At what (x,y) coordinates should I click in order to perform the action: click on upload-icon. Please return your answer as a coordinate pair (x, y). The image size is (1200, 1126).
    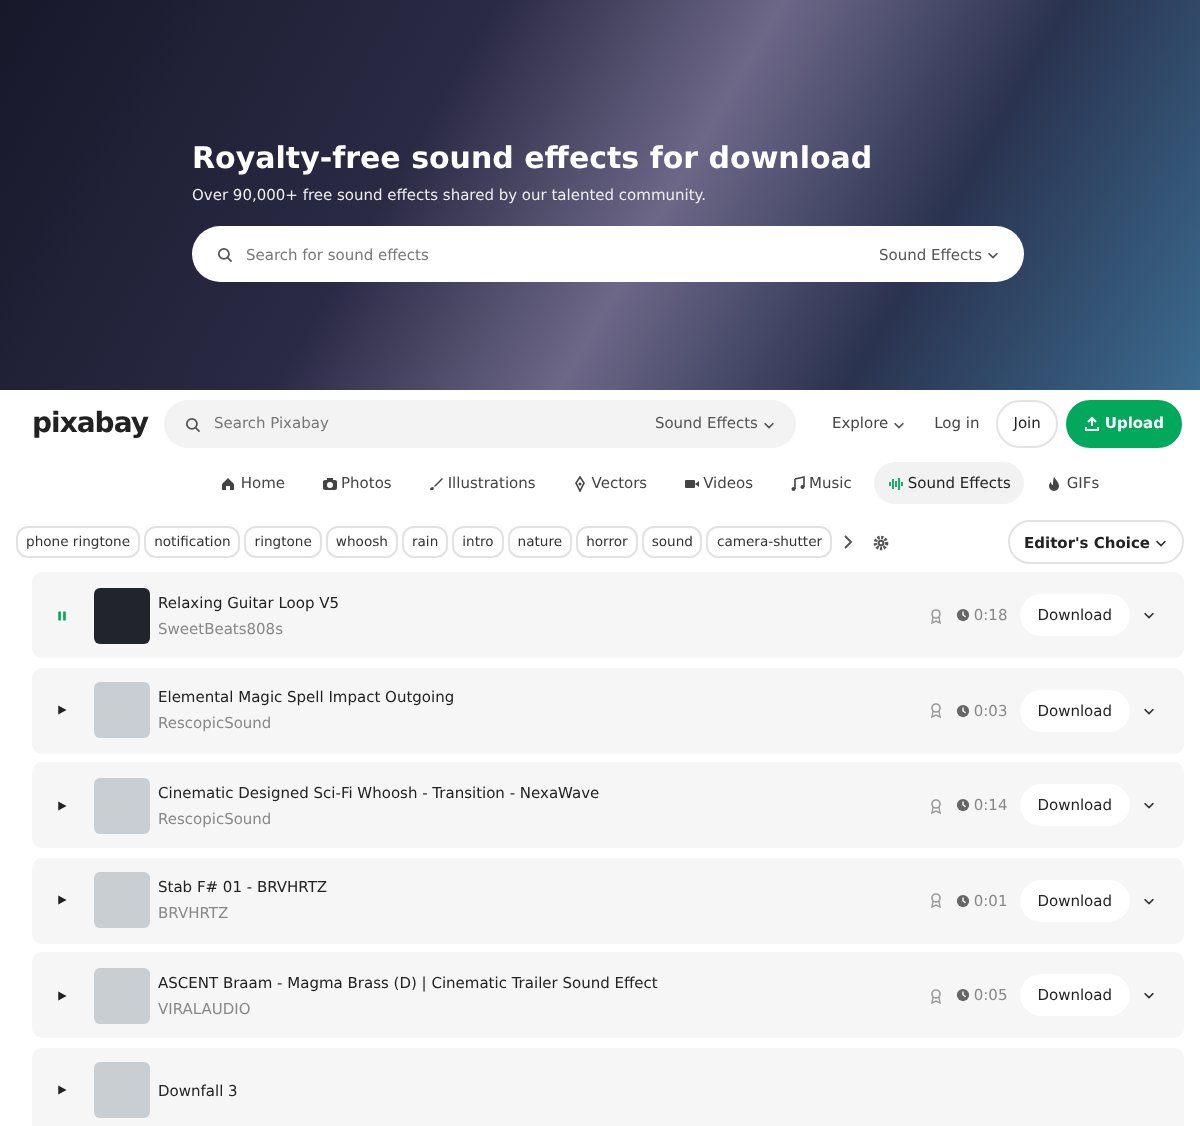
    Looking at the image, I should click on (1092, 424).